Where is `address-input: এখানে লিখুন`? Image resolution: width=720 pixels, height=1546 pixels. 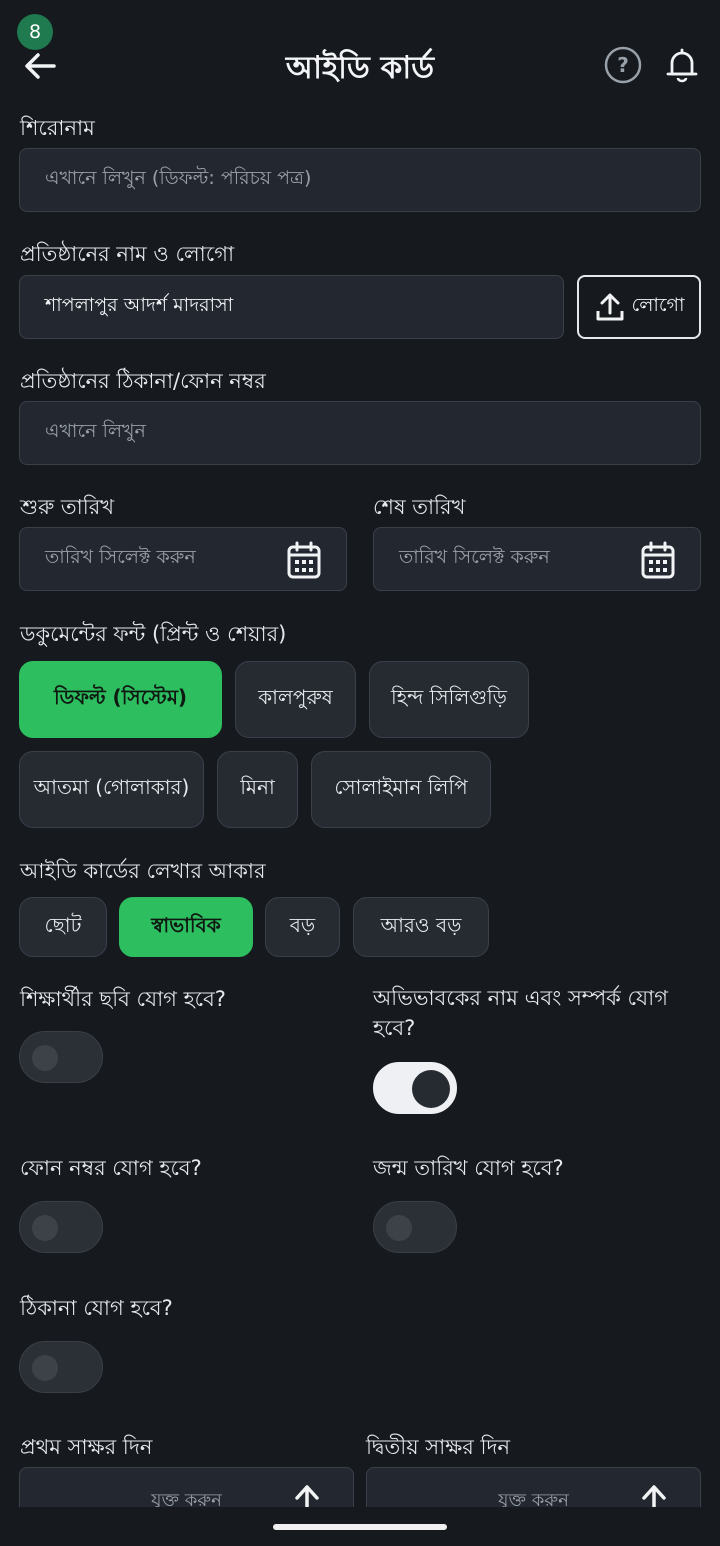
address-input: এখানে লিখুন is located at coordinates (360, 433).